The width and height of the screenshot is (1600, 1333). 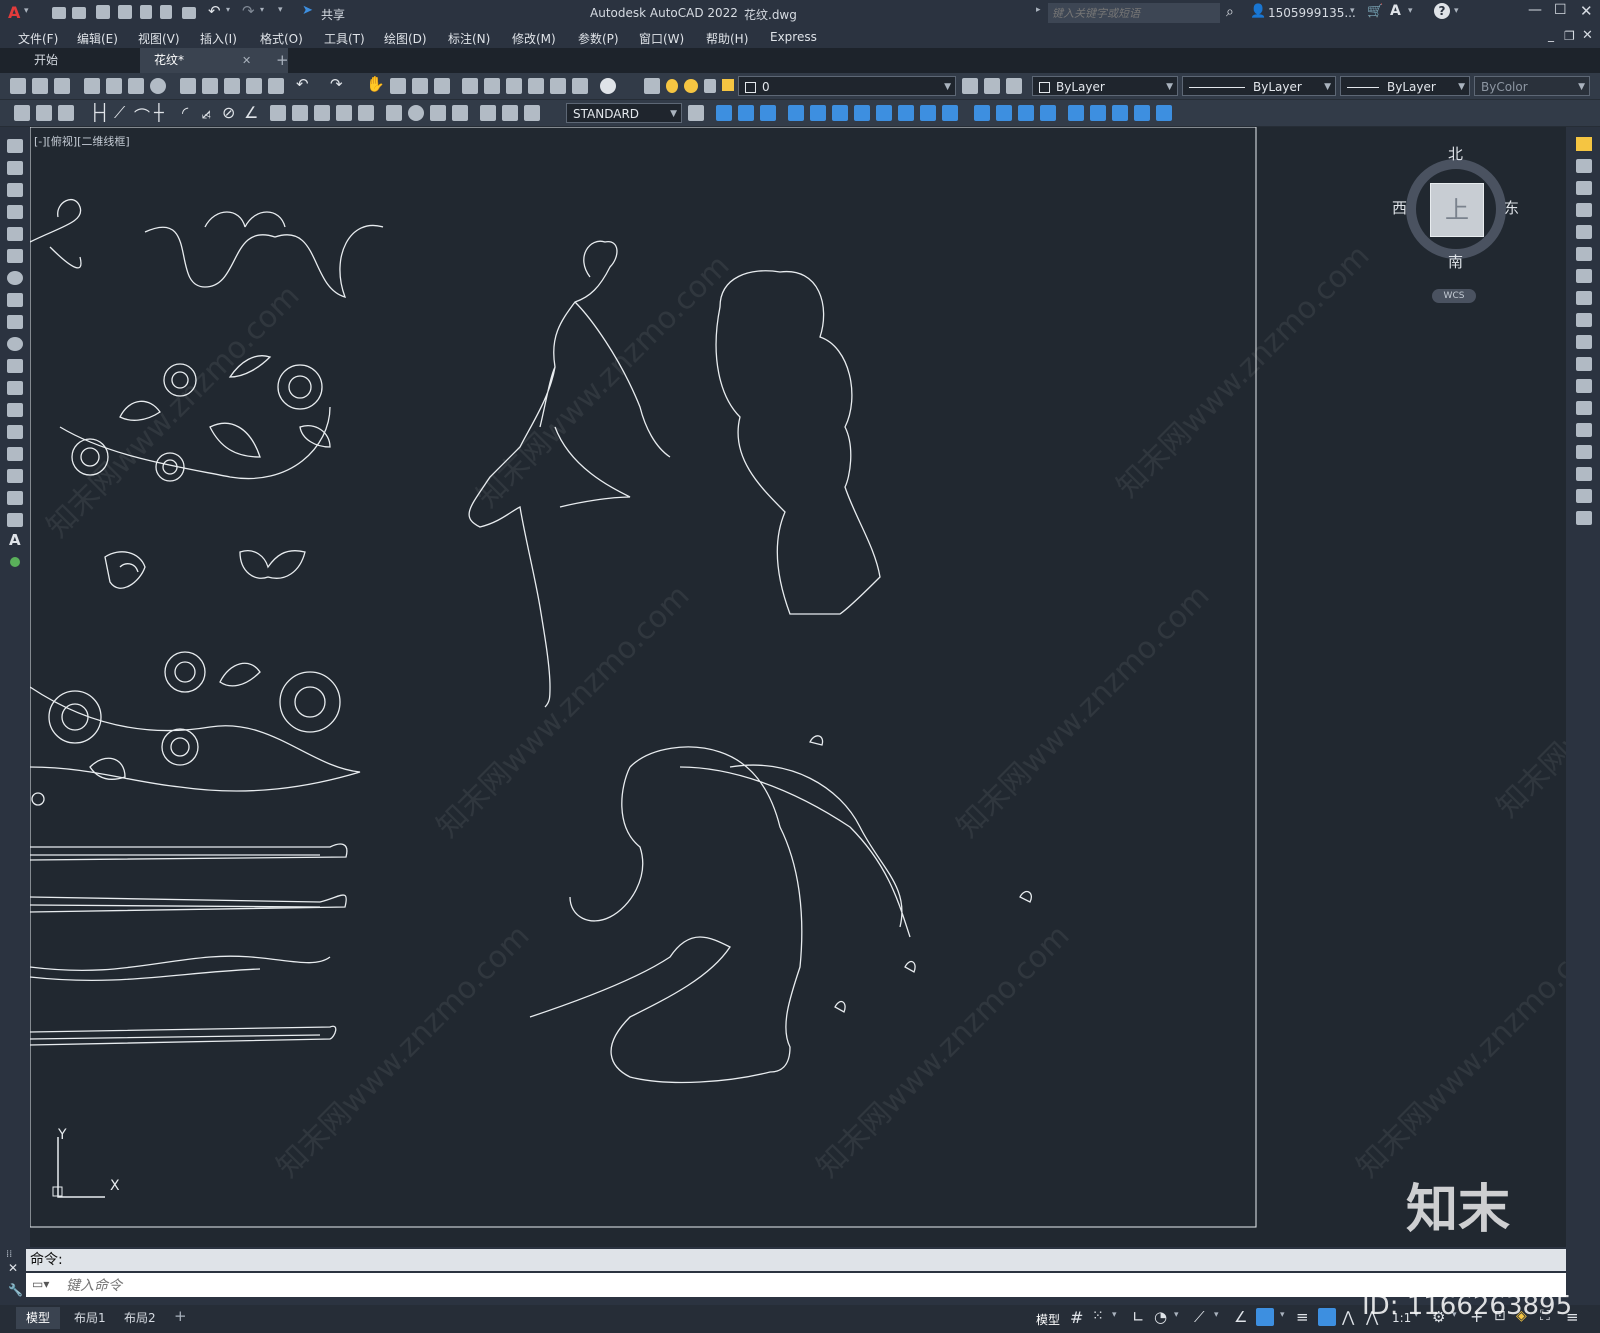 I want to click on chamfer-icon, so click(x=1584, y=452).